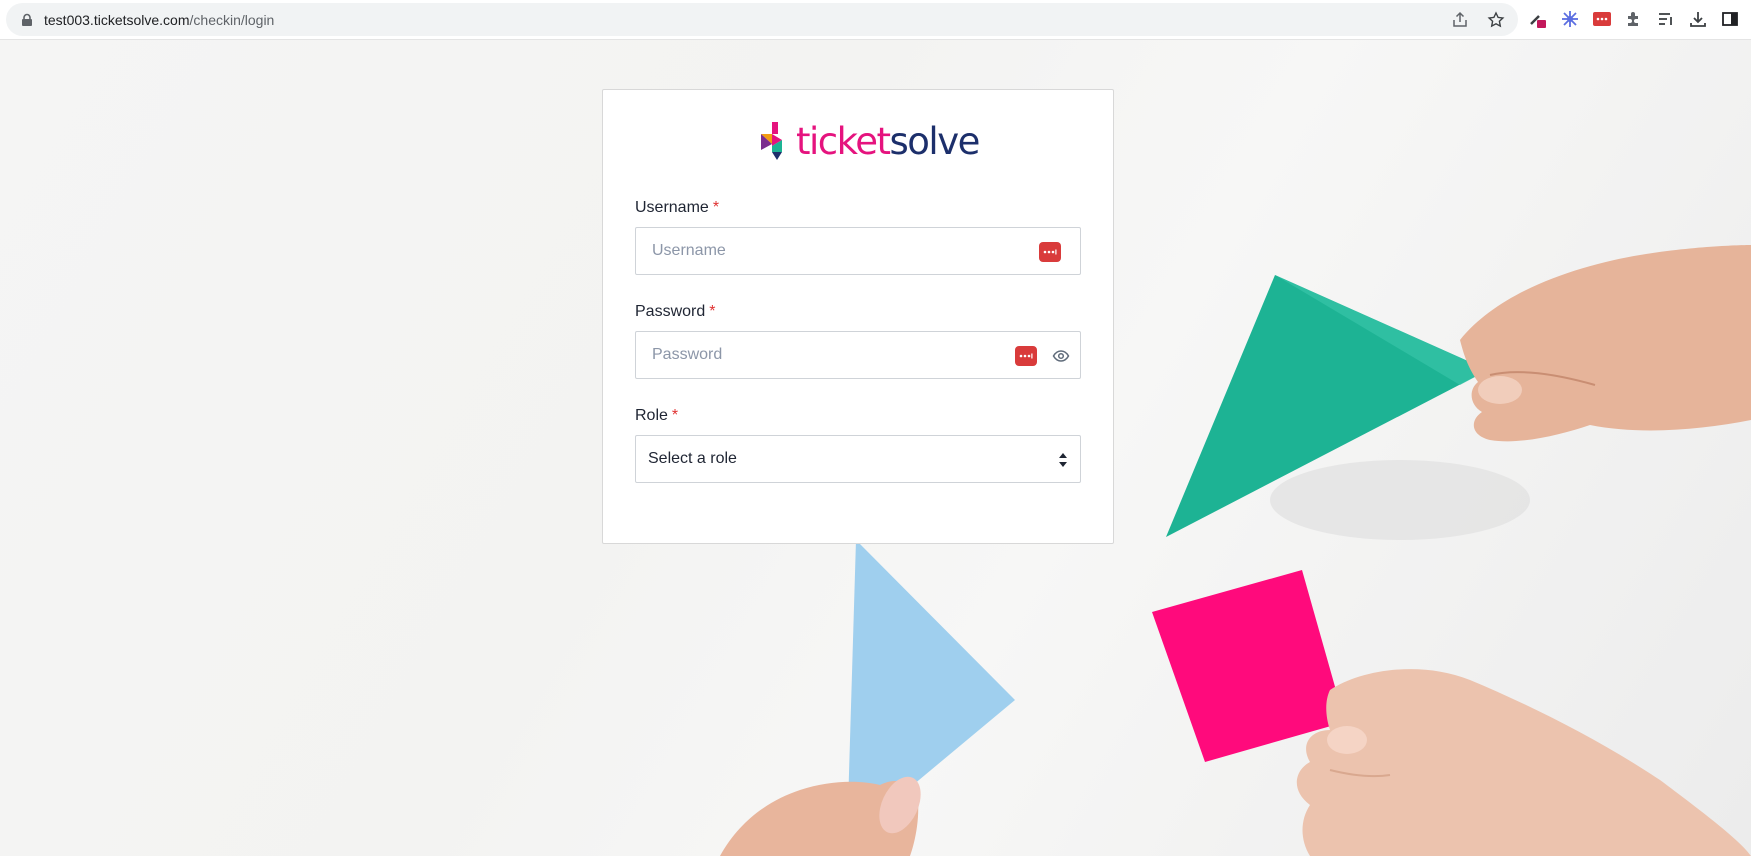  Describe the element at coordinates (672, 207) in the screenshot. I see `username-label-text: Username` at that location.